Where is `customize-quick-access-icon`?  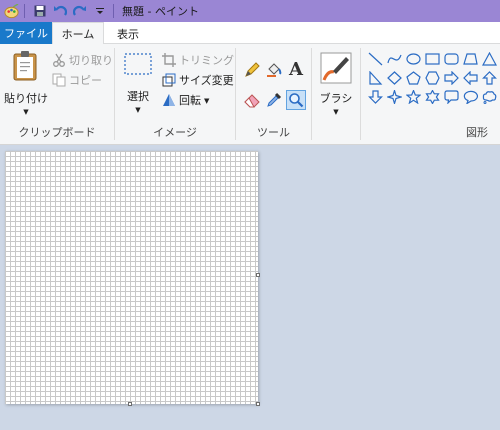 customize-quick-access-icon is located at coordinates (100, 11).